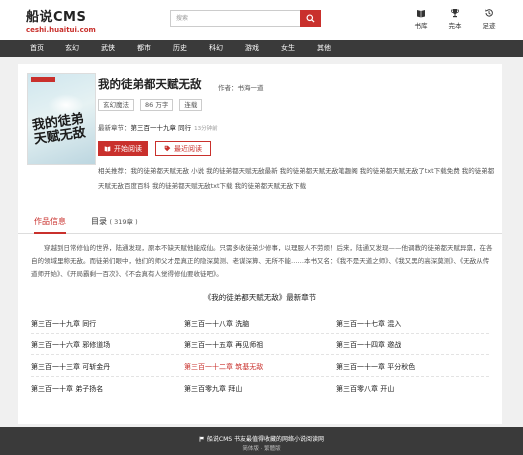 Image resolution: width=523 pixels, height=455 pixels. I want to click on search-input: 搜索, so click(235, 18).